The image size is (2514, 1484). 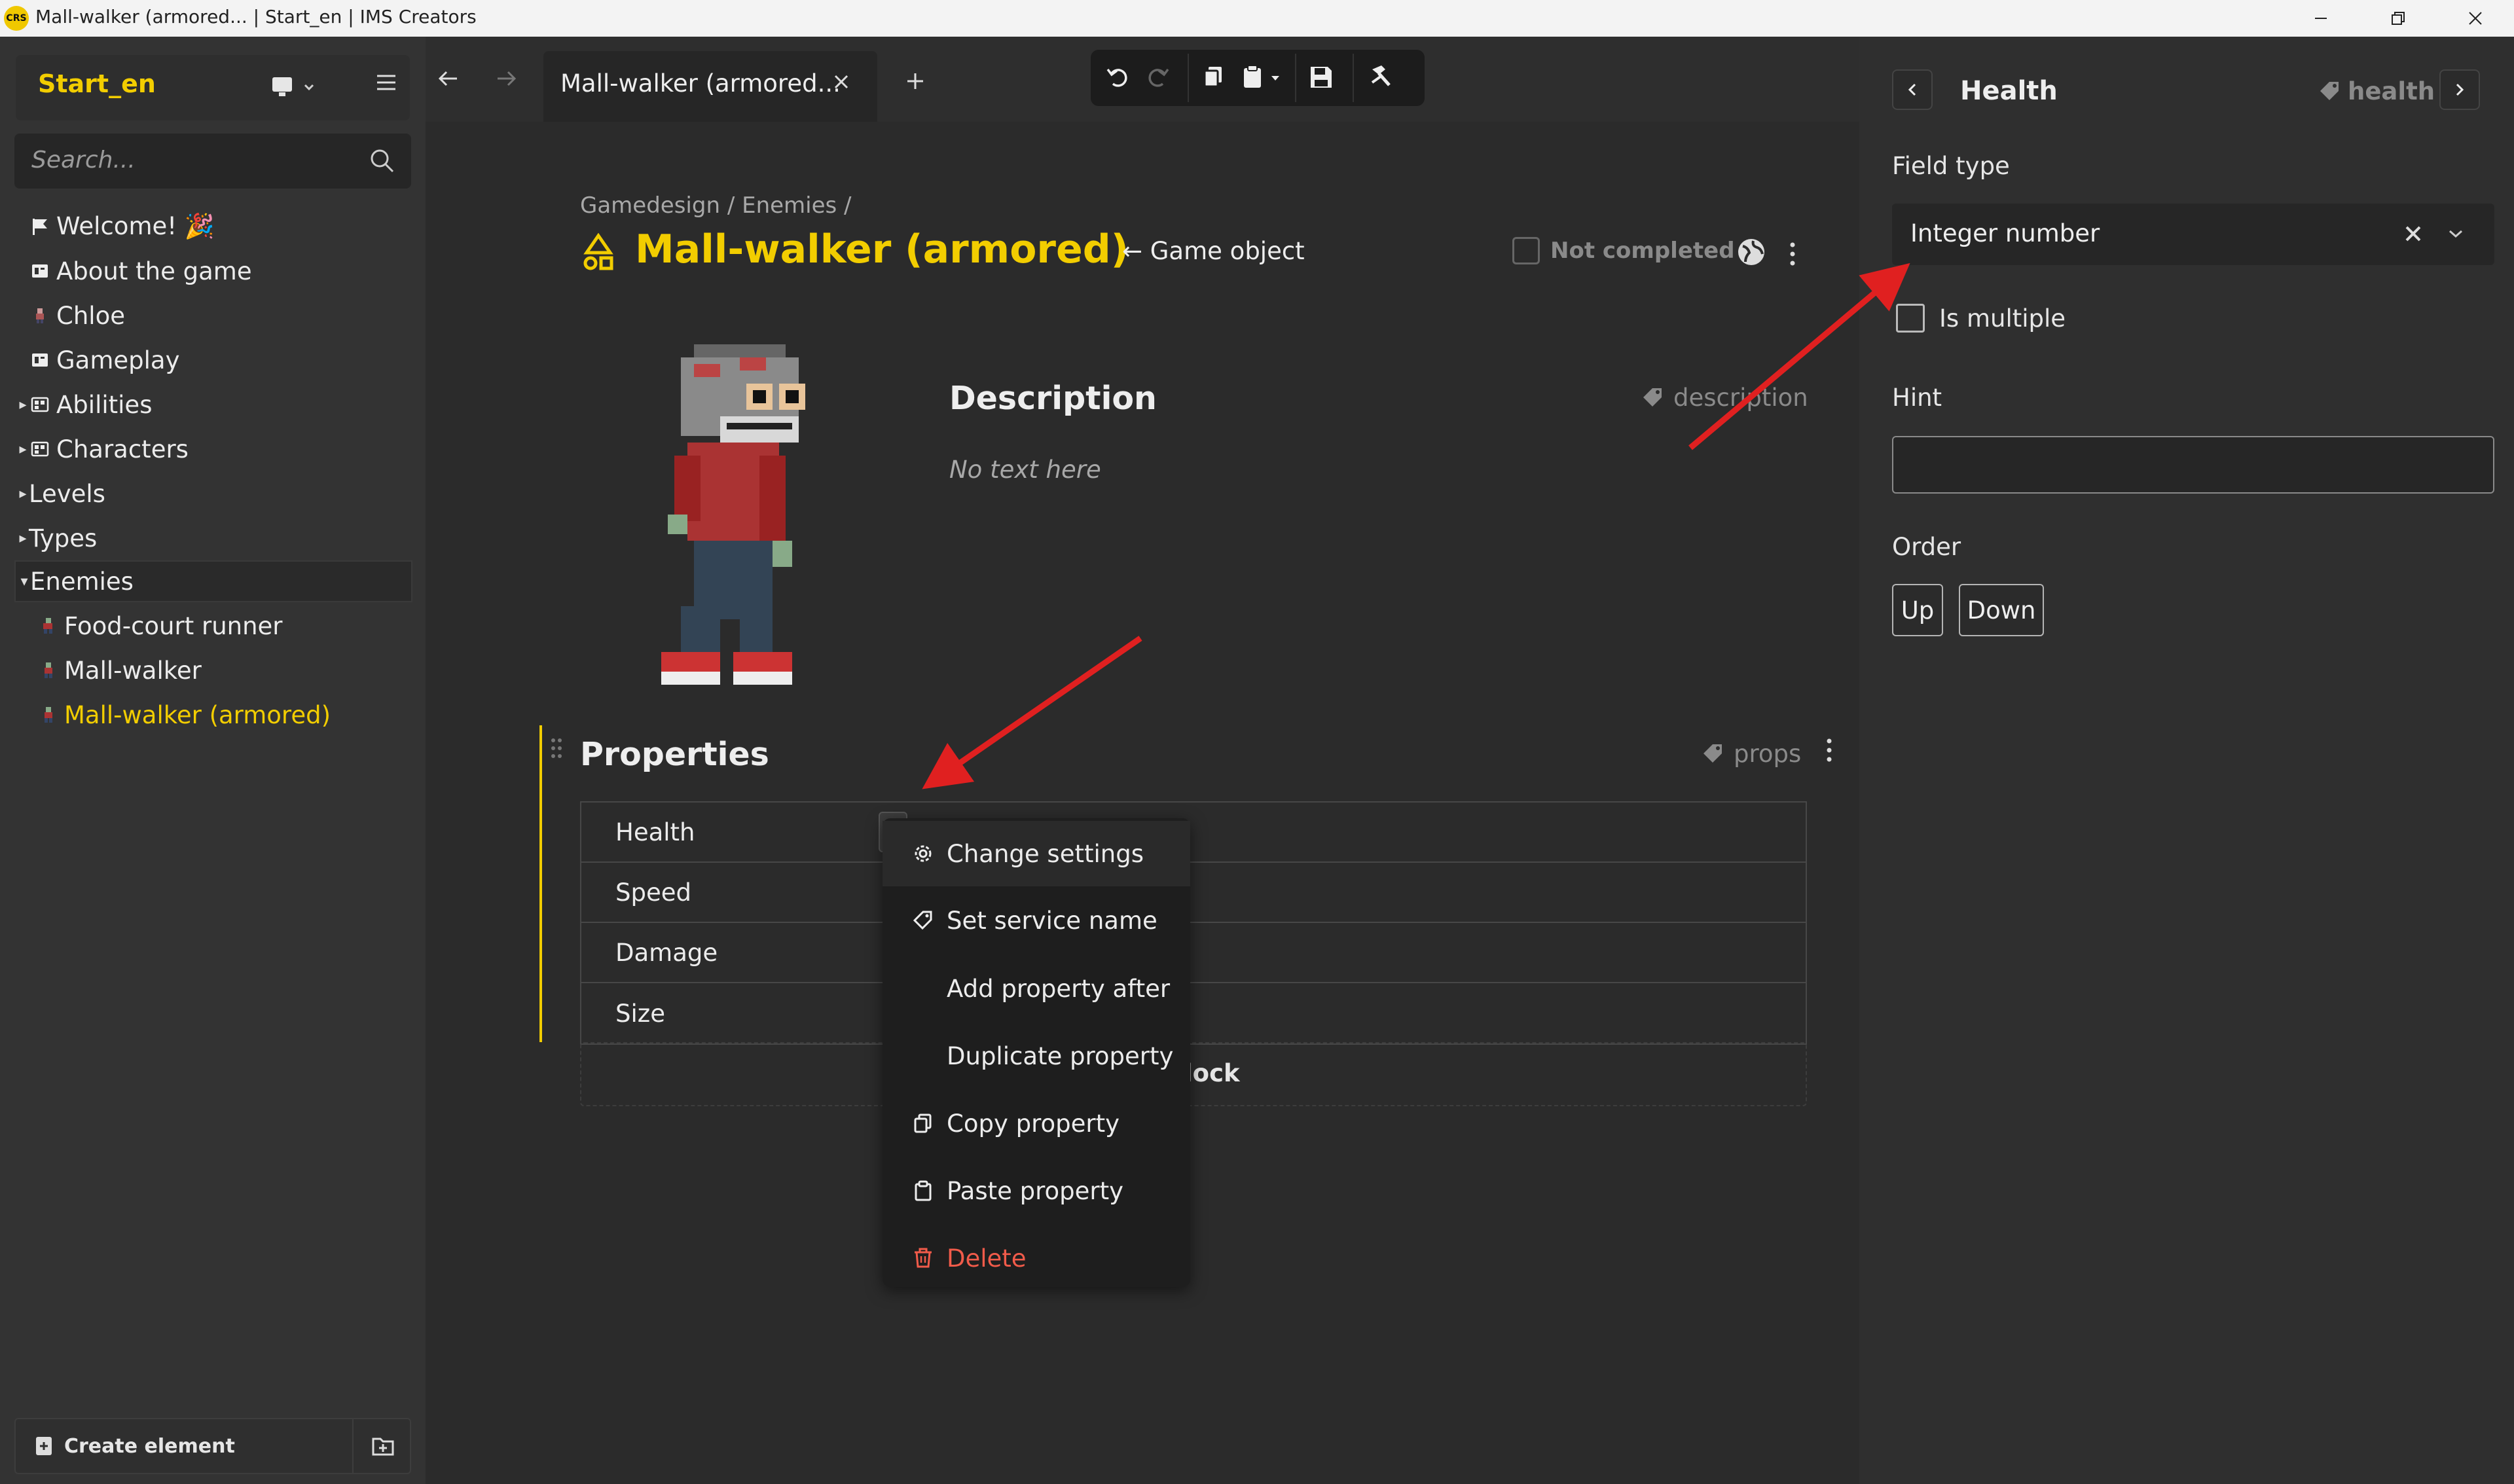 I want to click on hammer-icon, so click(x=1381, y=75).